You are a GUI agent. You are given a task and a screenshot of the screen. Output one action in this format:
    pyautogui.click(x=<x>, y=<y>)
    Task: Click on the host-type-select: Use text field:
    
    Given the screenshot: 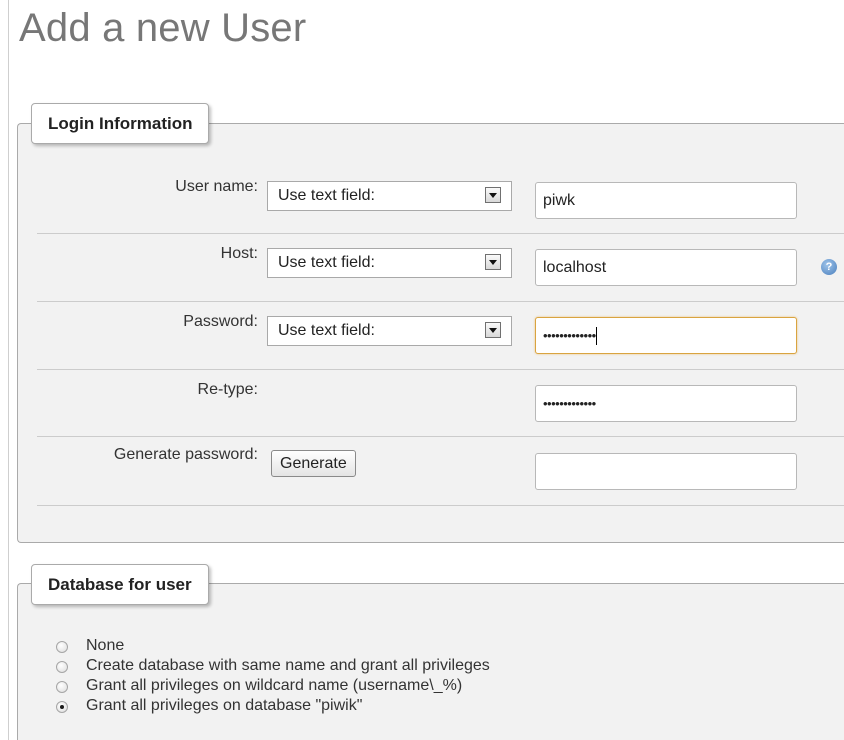 What is the action you would take?
    pyautogui.click(x=389, y=263)
    